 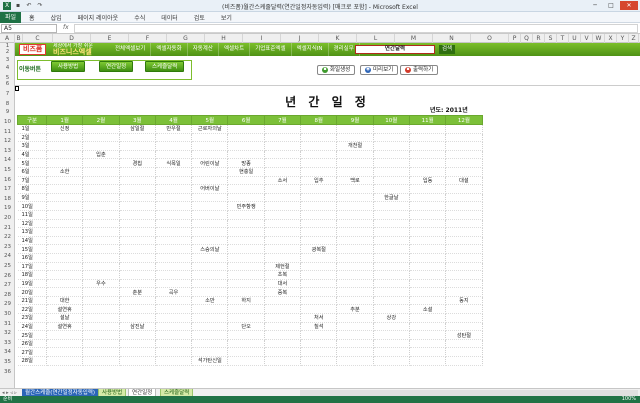 What do you see at coordinates (447, 49) in the screenshot?
I see `search-button: 검색` at bounding box center [447, 49].